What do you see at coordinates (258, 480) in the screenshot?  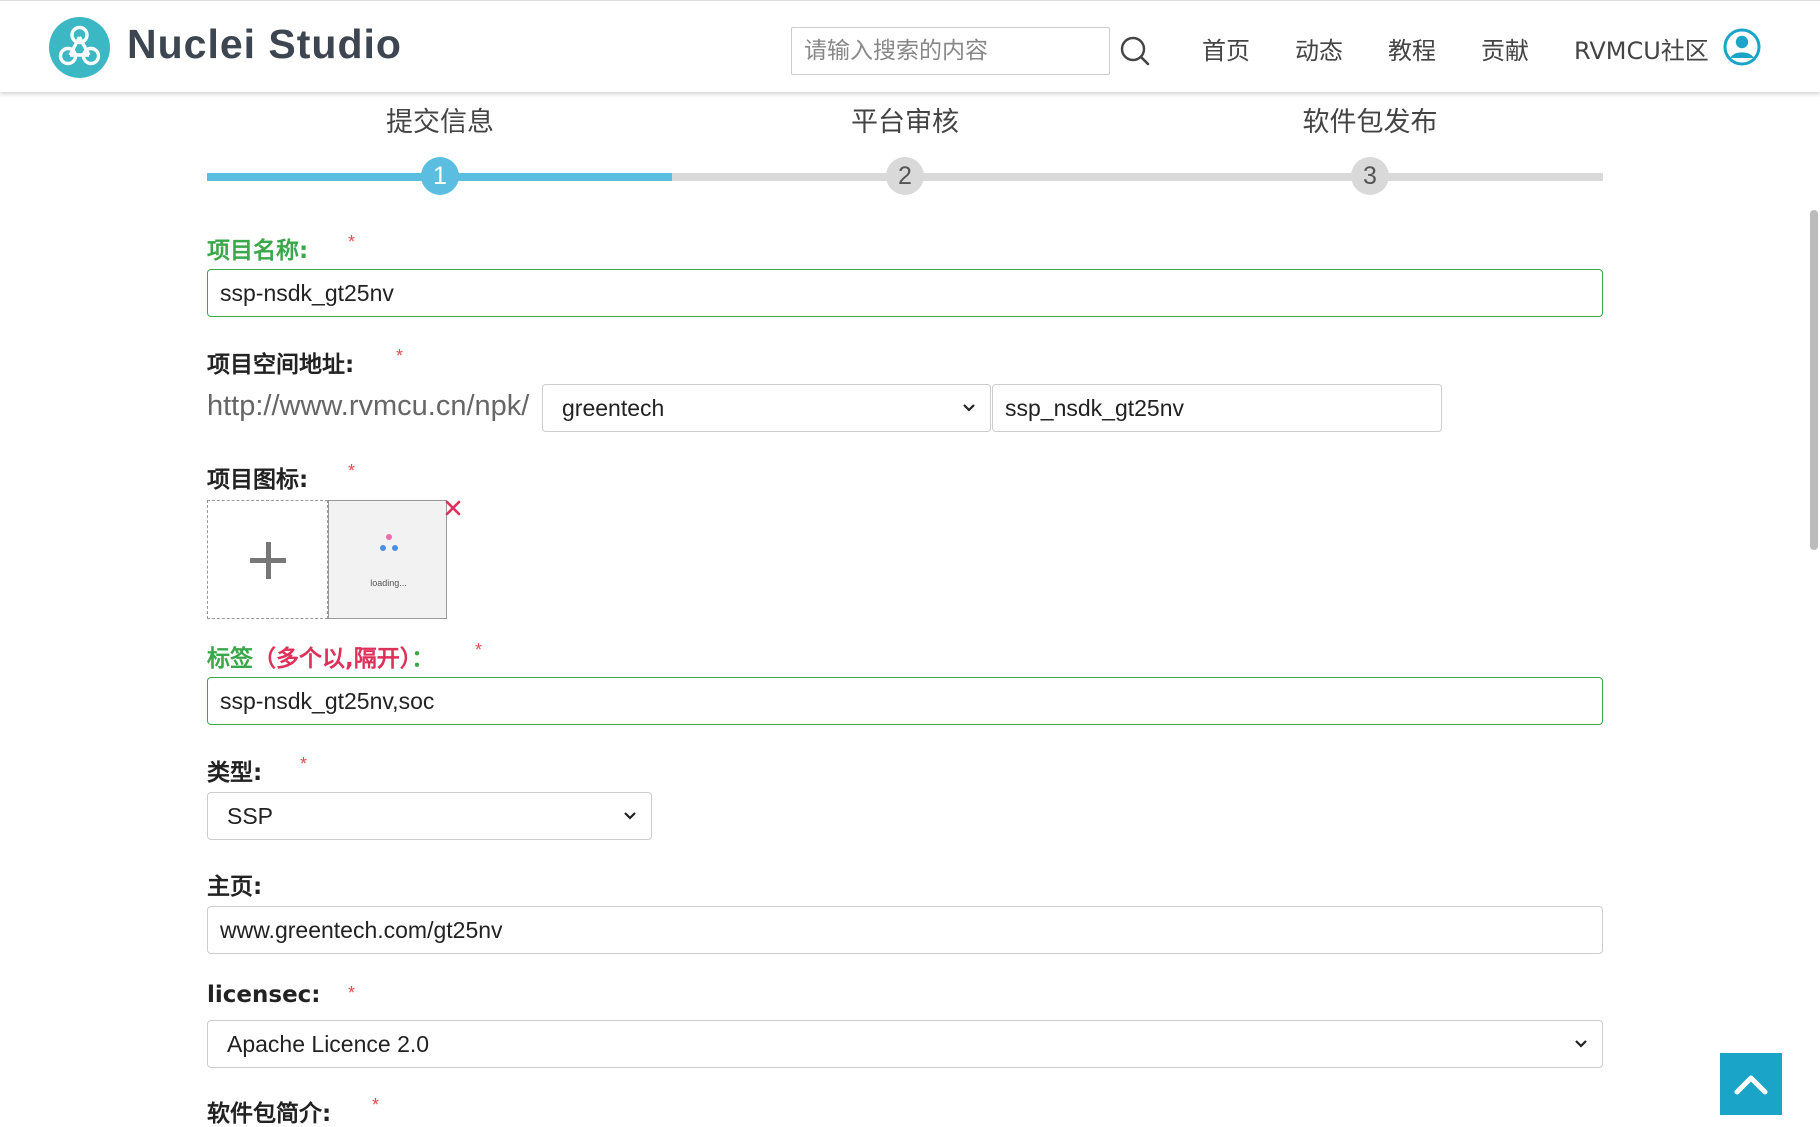 I see `project-icon-label: 项目图标:` at bounding box center [258, 480].